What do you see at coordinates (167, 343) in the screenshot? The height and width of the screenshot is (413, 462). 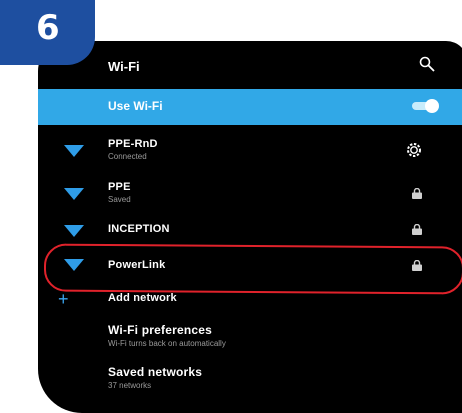 I see `preferences-subtitle: Wi-Fi turns back on automatically` at bounding box center [167, 343].